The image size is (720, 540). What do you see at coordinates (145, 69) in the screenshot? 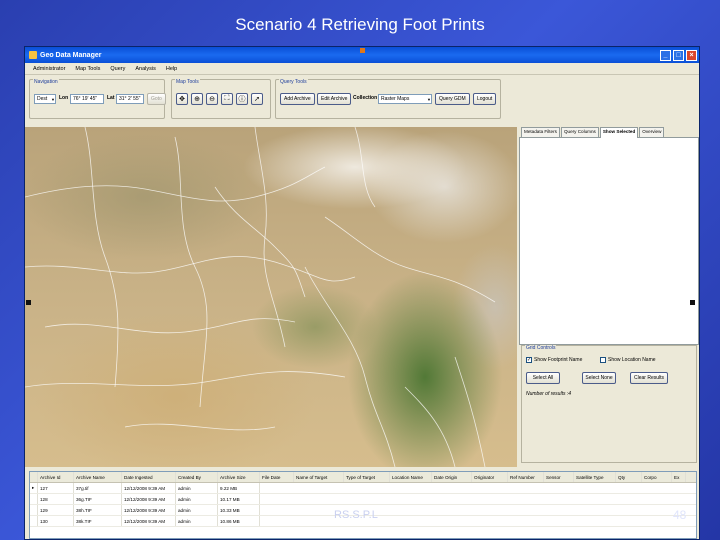
I see `menu-analysis: Analysis` at bounding box center [145, 69].